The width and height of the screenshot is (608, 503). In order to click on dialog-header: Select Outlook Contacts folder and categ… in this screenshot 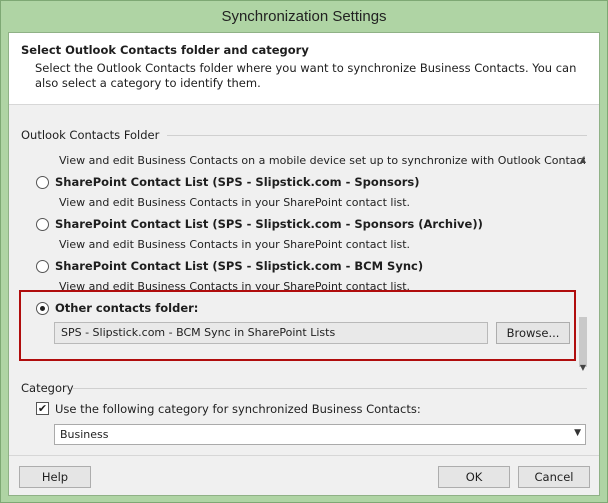, I will do `click(304, 69)`.